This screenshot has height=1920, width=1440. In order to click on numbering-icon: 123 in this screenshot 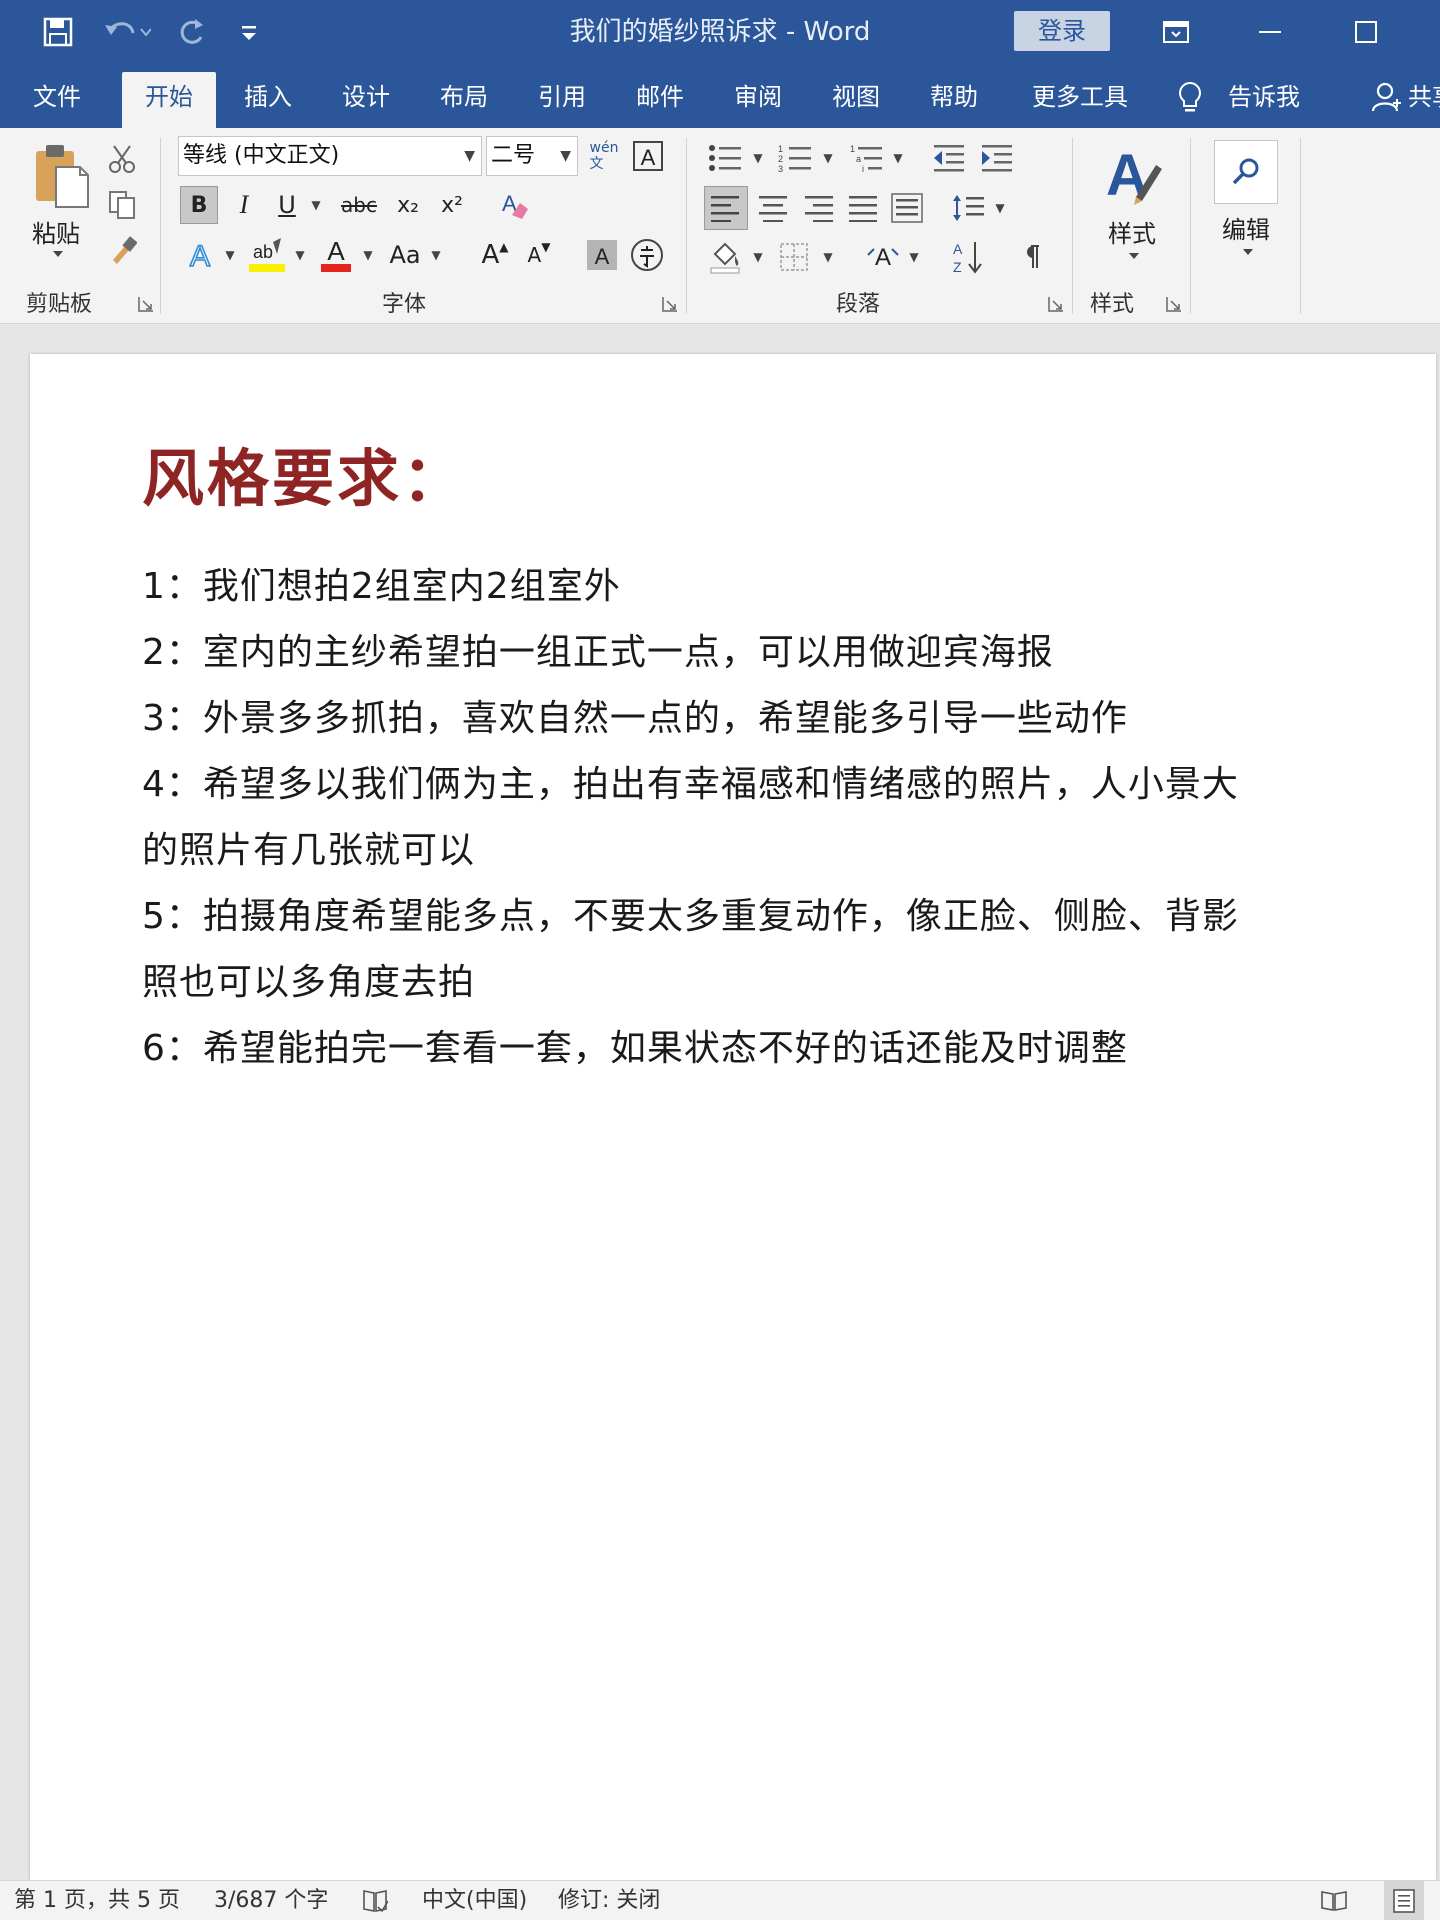, I will do `click(795, 158)`.